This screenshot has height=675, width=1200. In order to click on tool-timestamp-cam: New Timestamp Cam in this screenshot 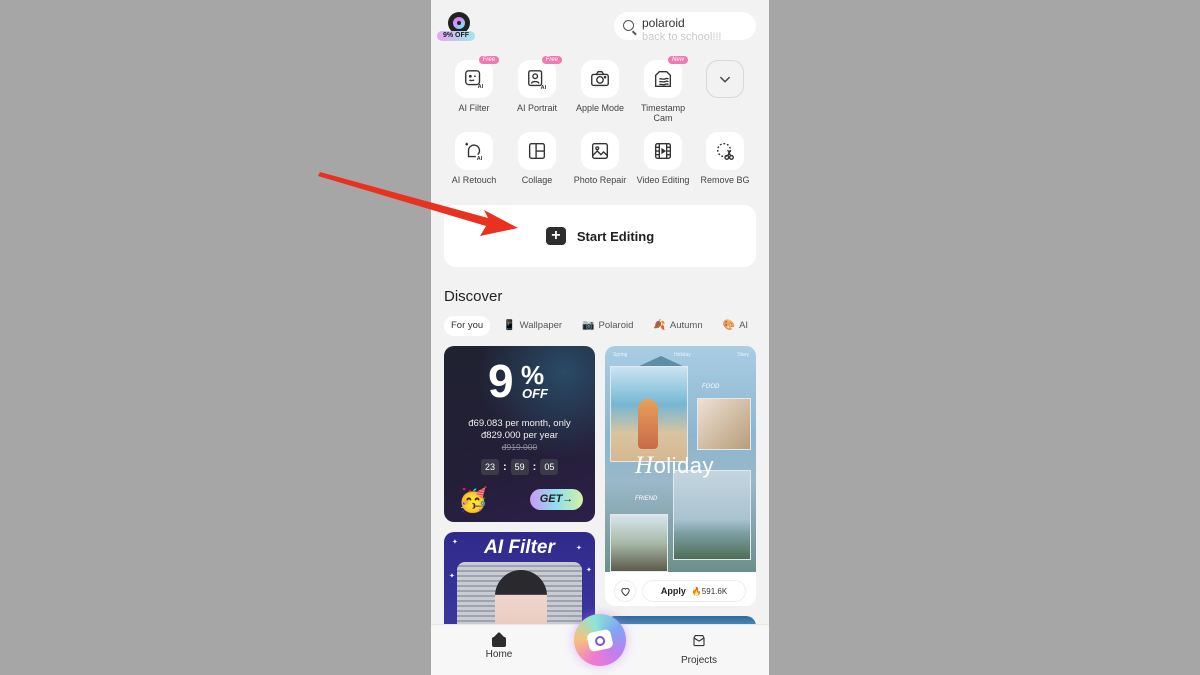, I will do `click(663, 89)`.